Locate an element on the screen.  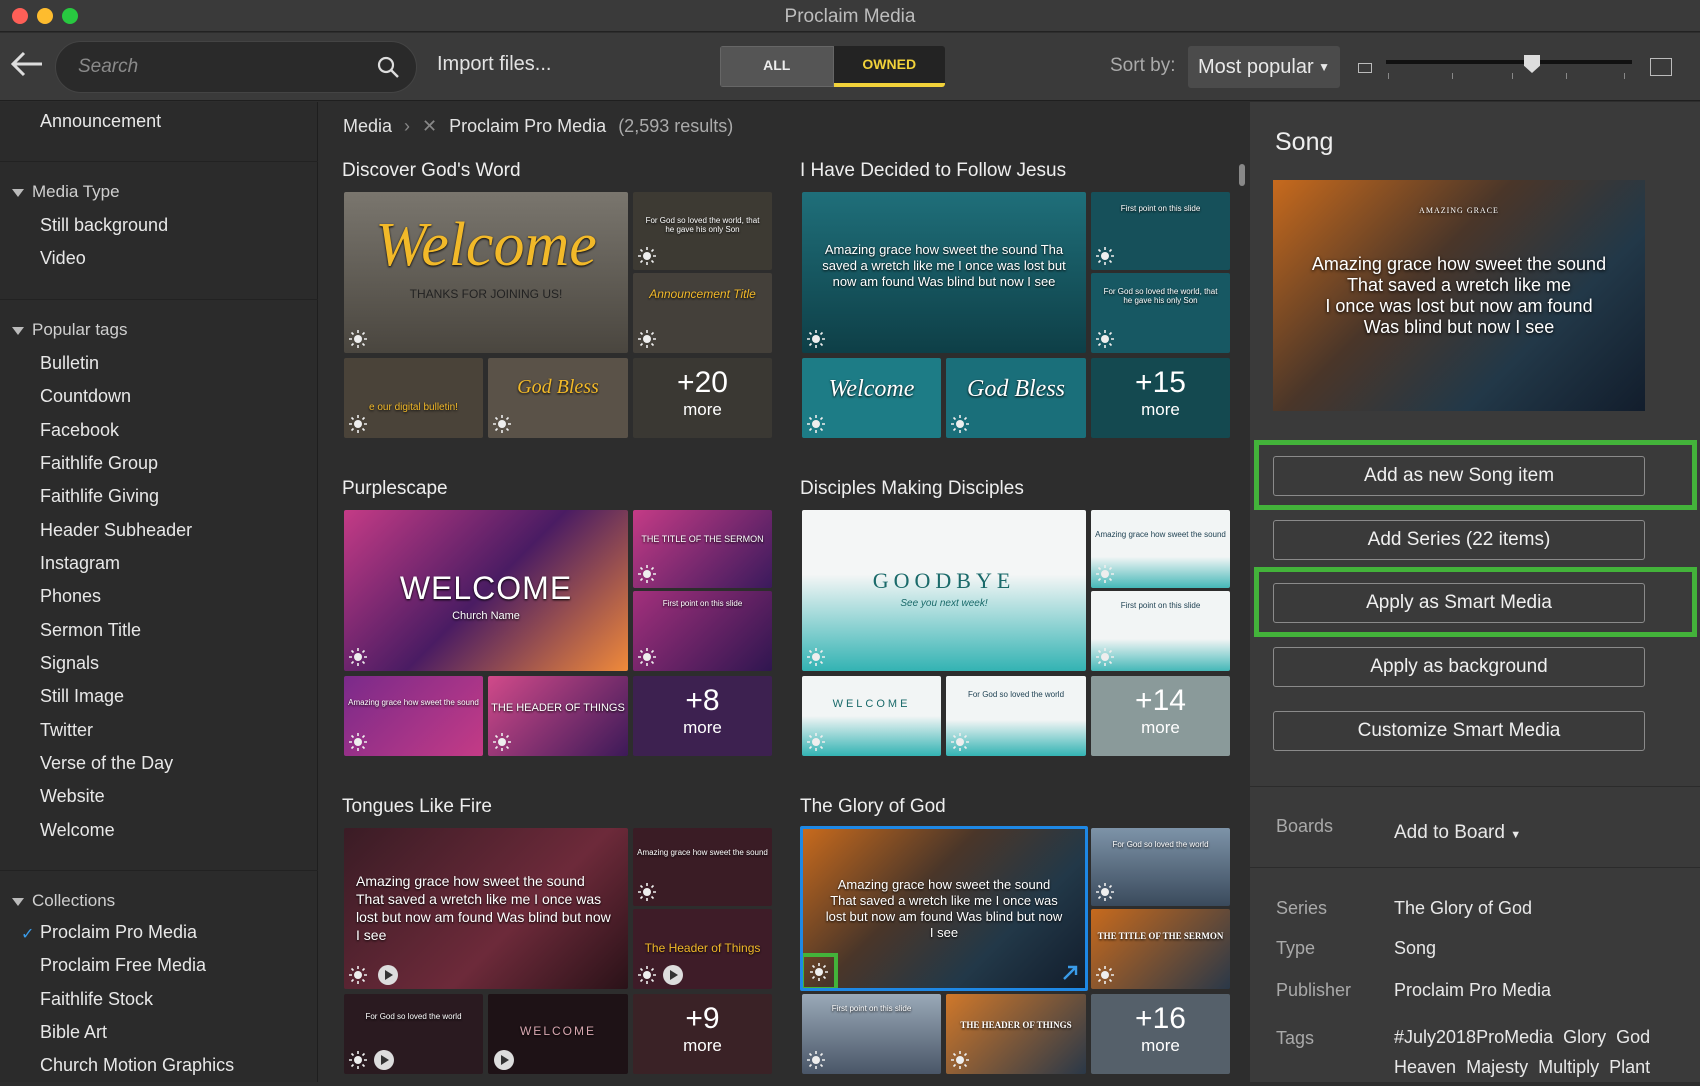
thumbnail-size-slider is located at coordinates (1509, 71).